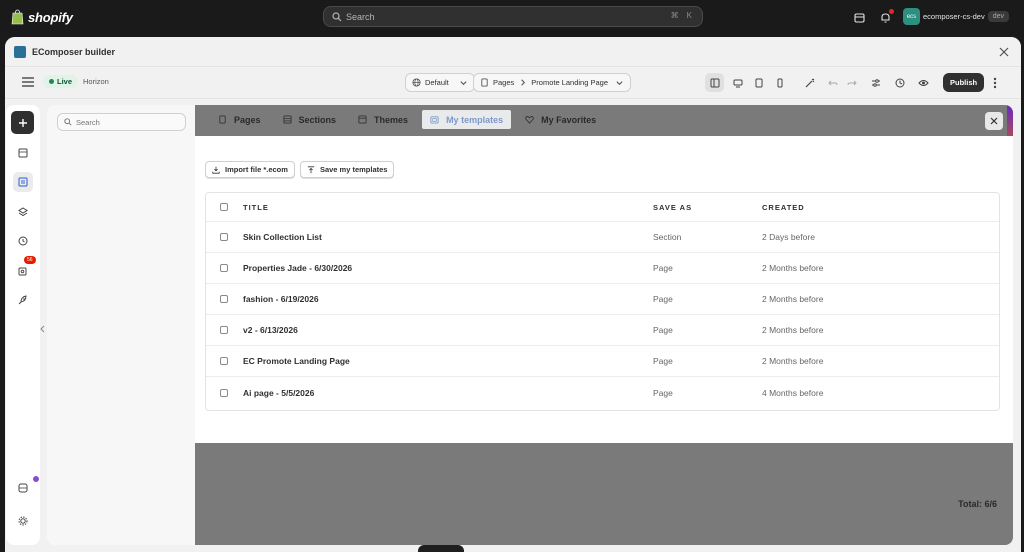 This screenshot has width=1024, height=552. What do you see at coordinates (673, 207) in the screenshot?
I see `header-save-as: SAVE AS` at bounding box center [673, 207].